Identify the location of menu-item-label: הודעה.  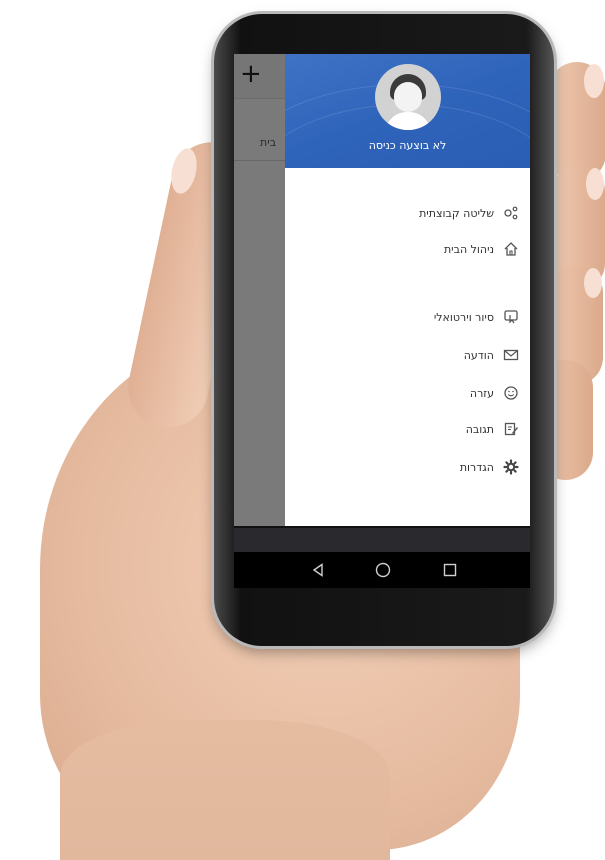
(478, 355).